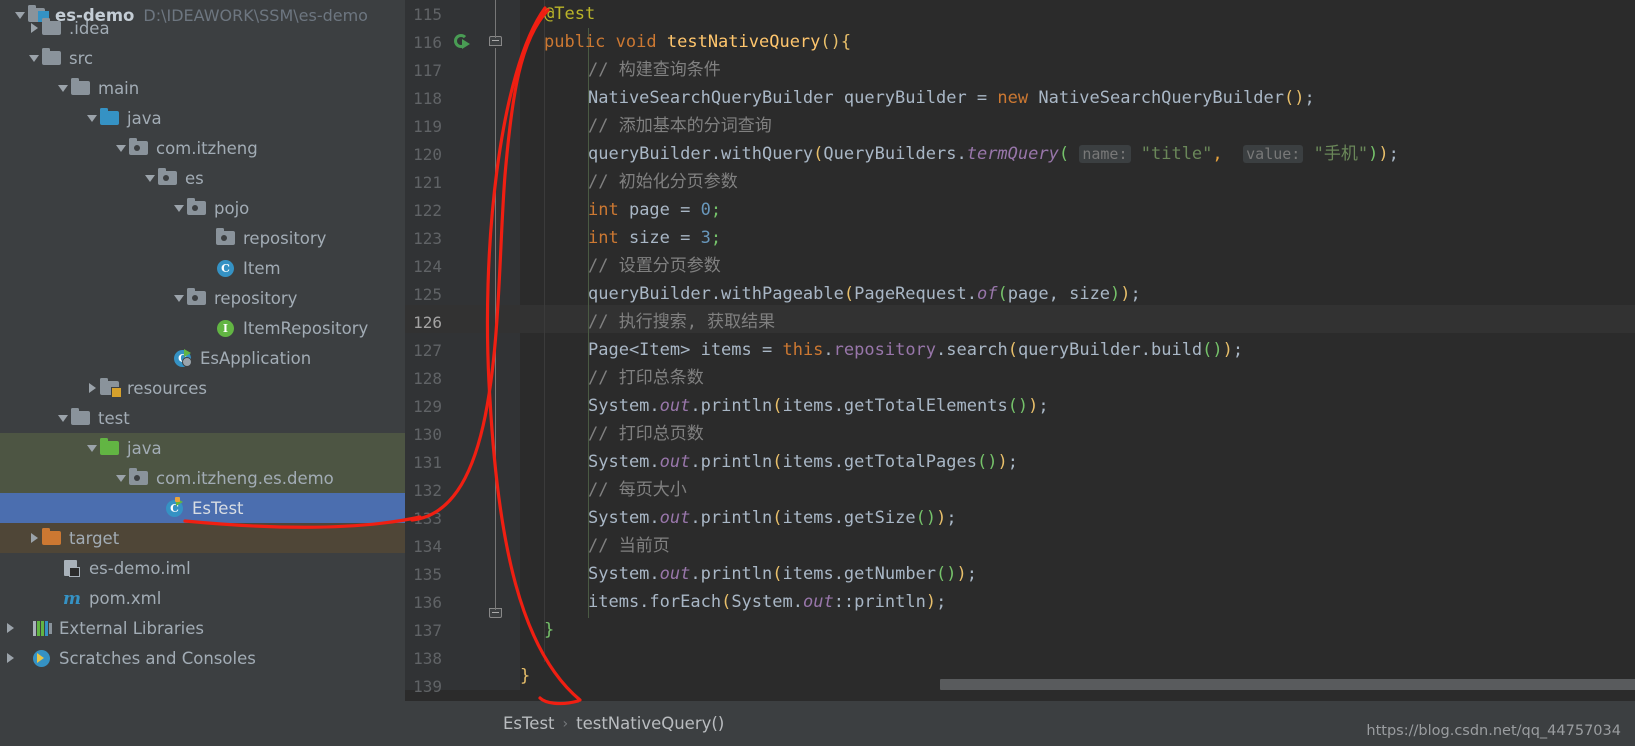  What do you see at coordinates (102, 178) in the screenshot?
I see `tree-row-es: es` at bounding box center [102, 178].